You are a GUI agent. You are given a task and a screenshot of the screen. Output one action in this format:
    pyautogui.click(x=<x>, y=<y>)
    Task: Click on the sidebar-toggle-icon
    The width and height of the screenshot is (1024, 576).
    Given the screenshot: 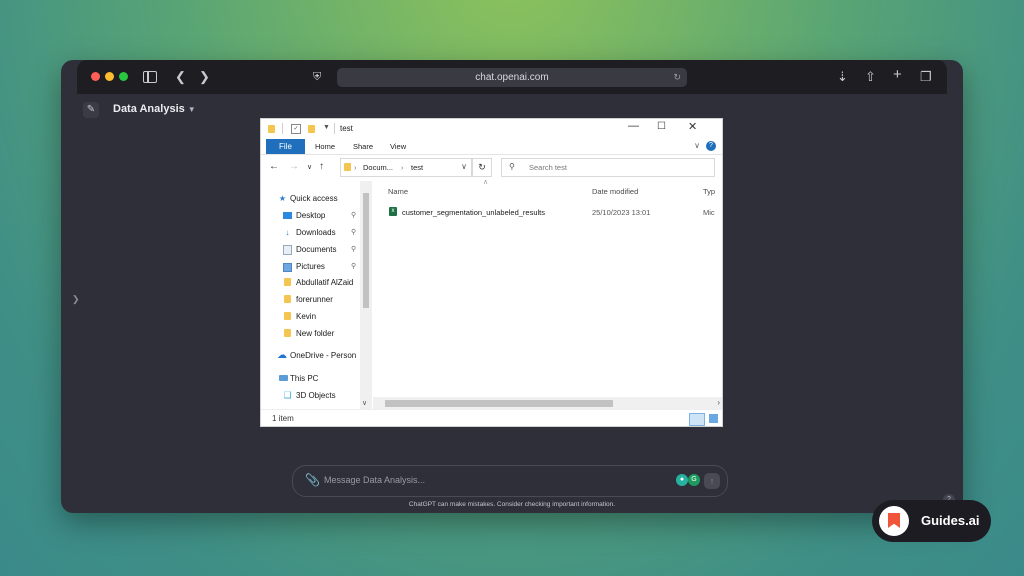 What is the action you would take?
    pyautogui.click(x=150, y=77)
    